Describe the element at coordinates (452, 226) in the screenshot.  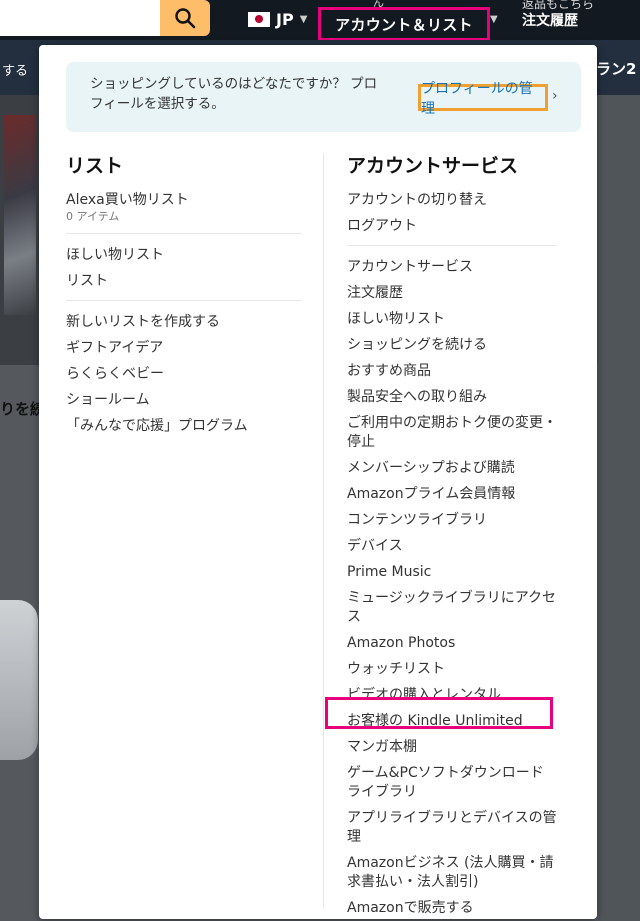
I see `sign-out-link: ログアウト` at that location.